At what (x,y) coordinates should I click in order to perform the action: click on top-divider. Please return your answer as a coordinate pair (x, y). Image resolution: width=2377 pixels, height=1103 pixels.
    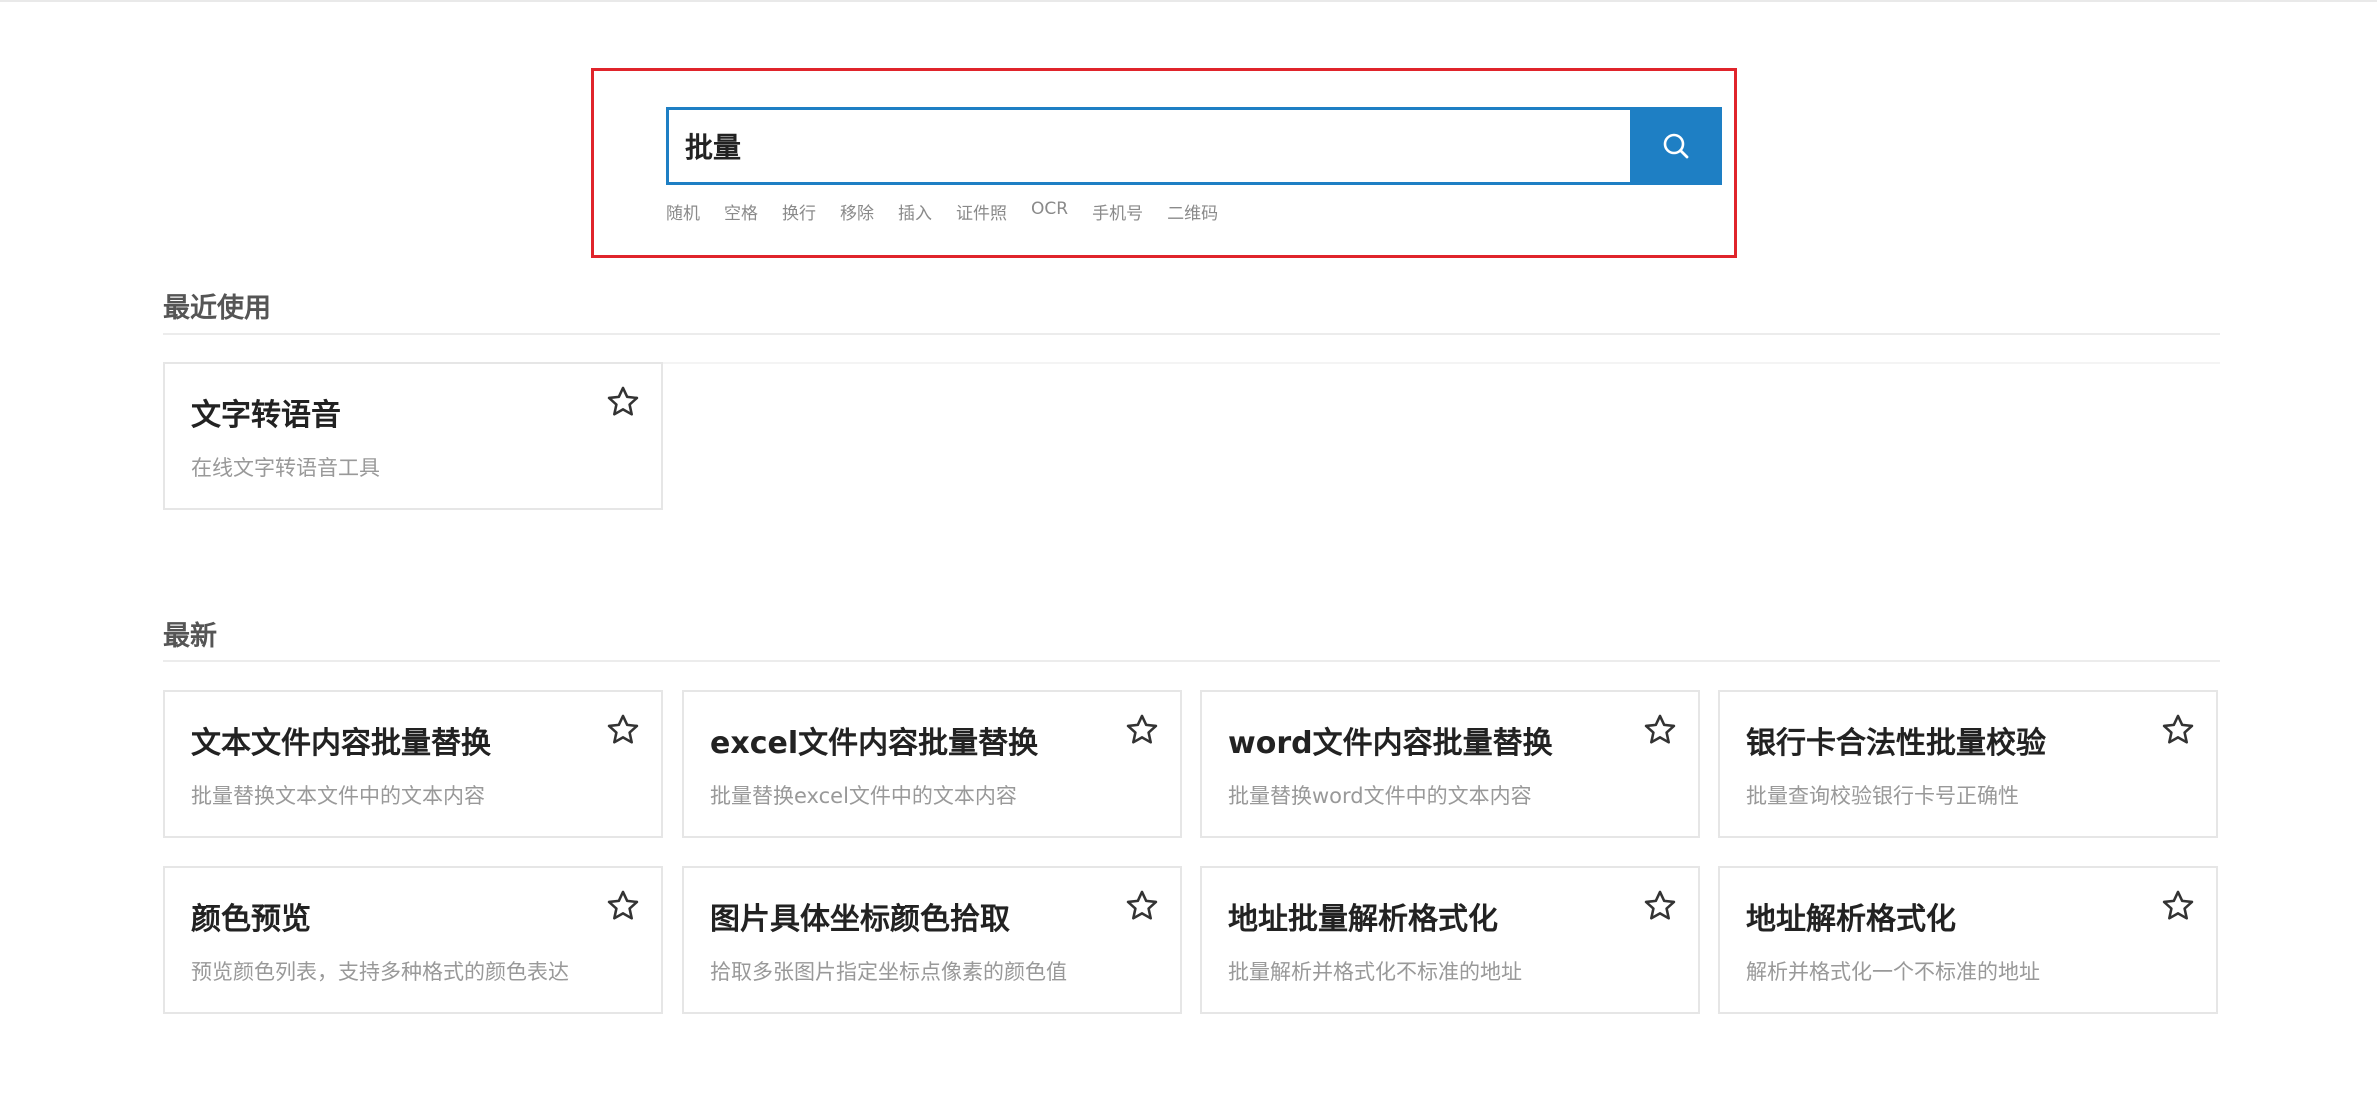
    Looking at the image, I should click on (1188, 1).